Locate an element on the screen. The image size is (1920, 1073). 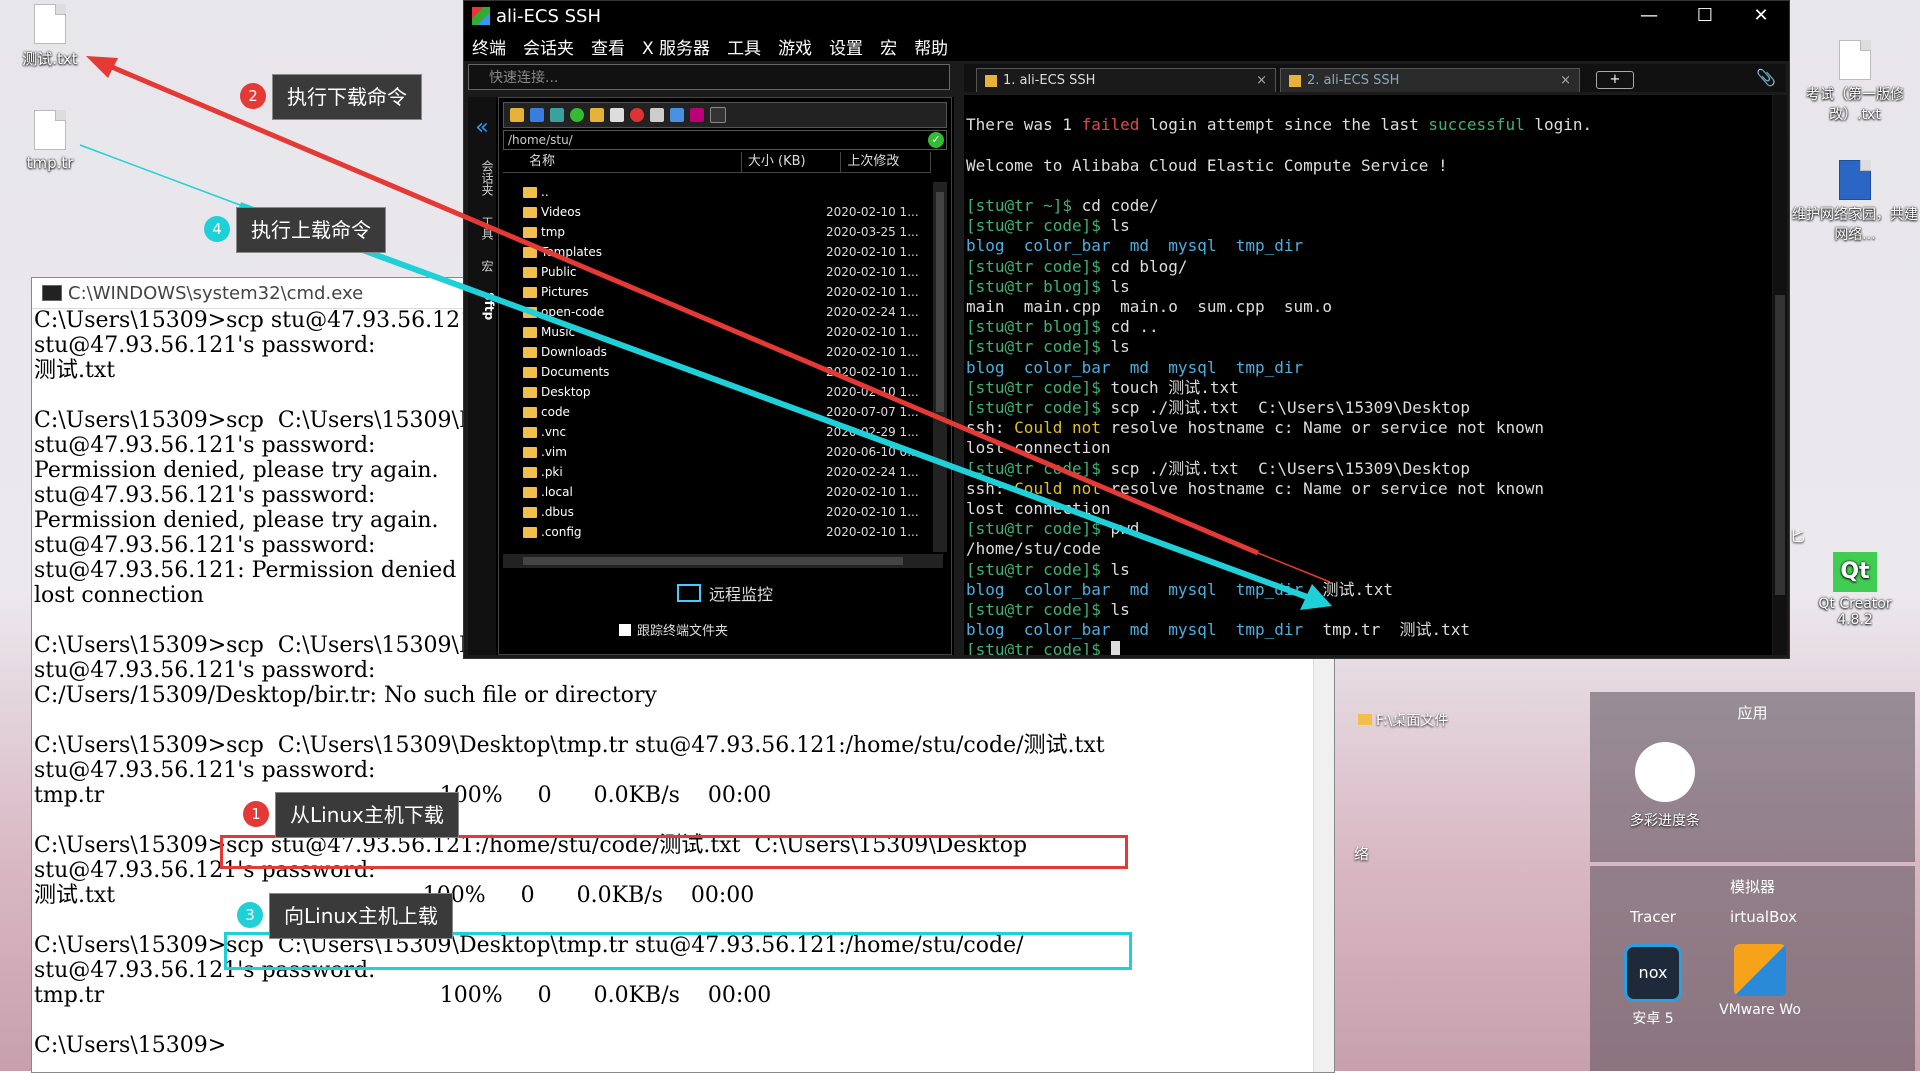
annotation-label-2: 执行下载命令 is located at coordinates (347, 97).